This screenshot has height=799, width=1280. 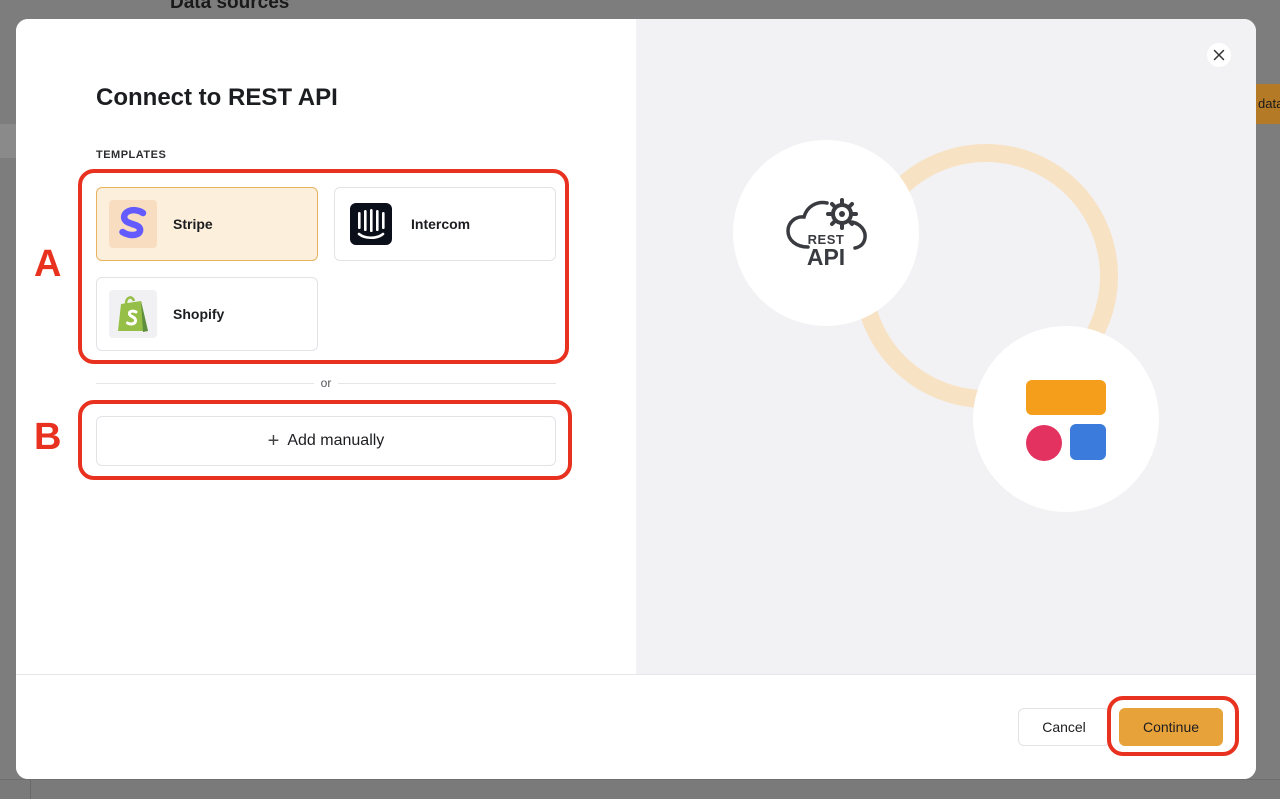 I want to click on or-divider: or, so click(x=326, y=383).